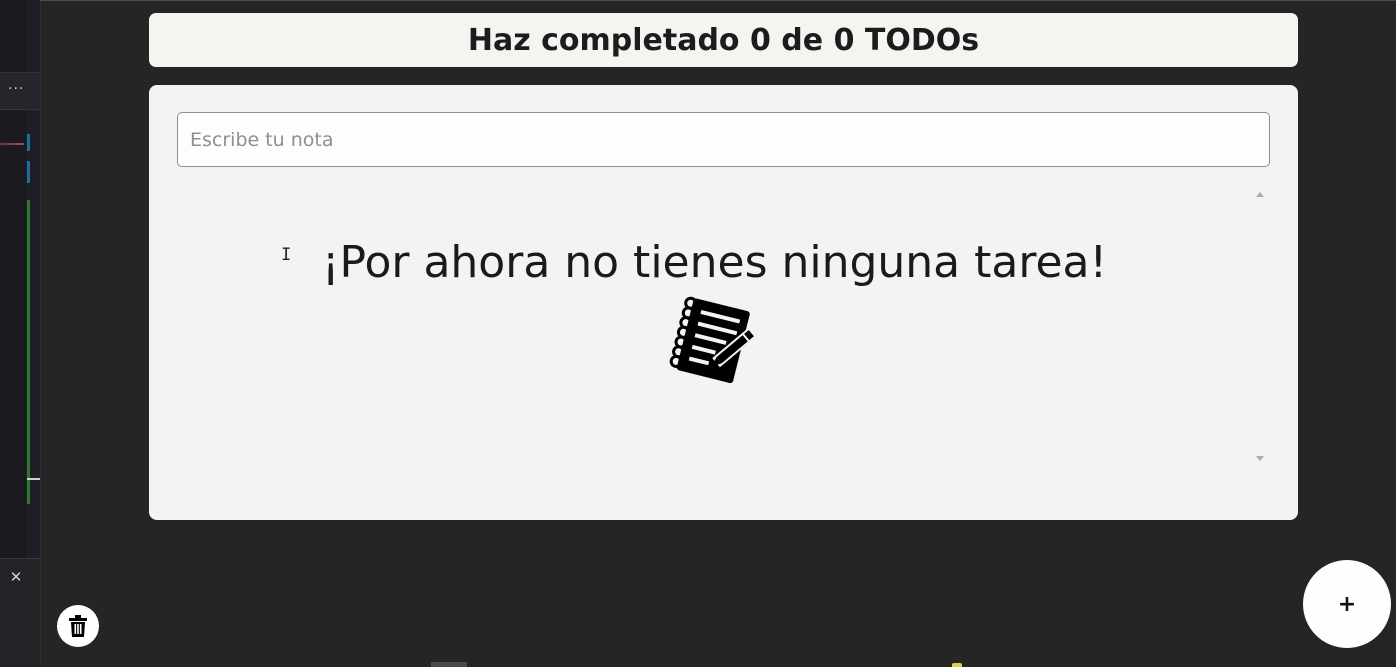 This screenshot has width=1396, height=667. What do you see at coordinates (957, 665) in the screenshot?
I see `taskbar-indicator` at bounding box center [957, 665].